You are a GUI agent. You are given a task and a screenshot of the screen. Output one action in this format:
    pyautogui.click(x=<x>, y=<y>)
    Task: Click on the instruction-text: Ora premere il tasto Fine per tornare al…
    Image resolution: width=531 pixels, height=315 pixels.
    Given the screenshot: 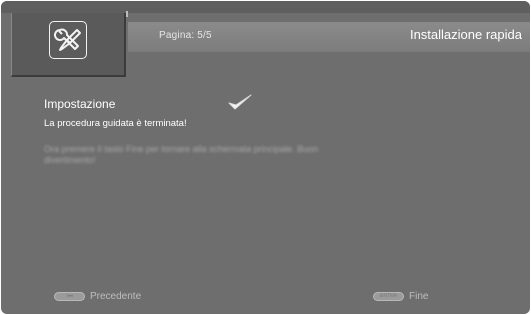 What is the action you would take?
    pyautogui.click(x=181, y=154)
    